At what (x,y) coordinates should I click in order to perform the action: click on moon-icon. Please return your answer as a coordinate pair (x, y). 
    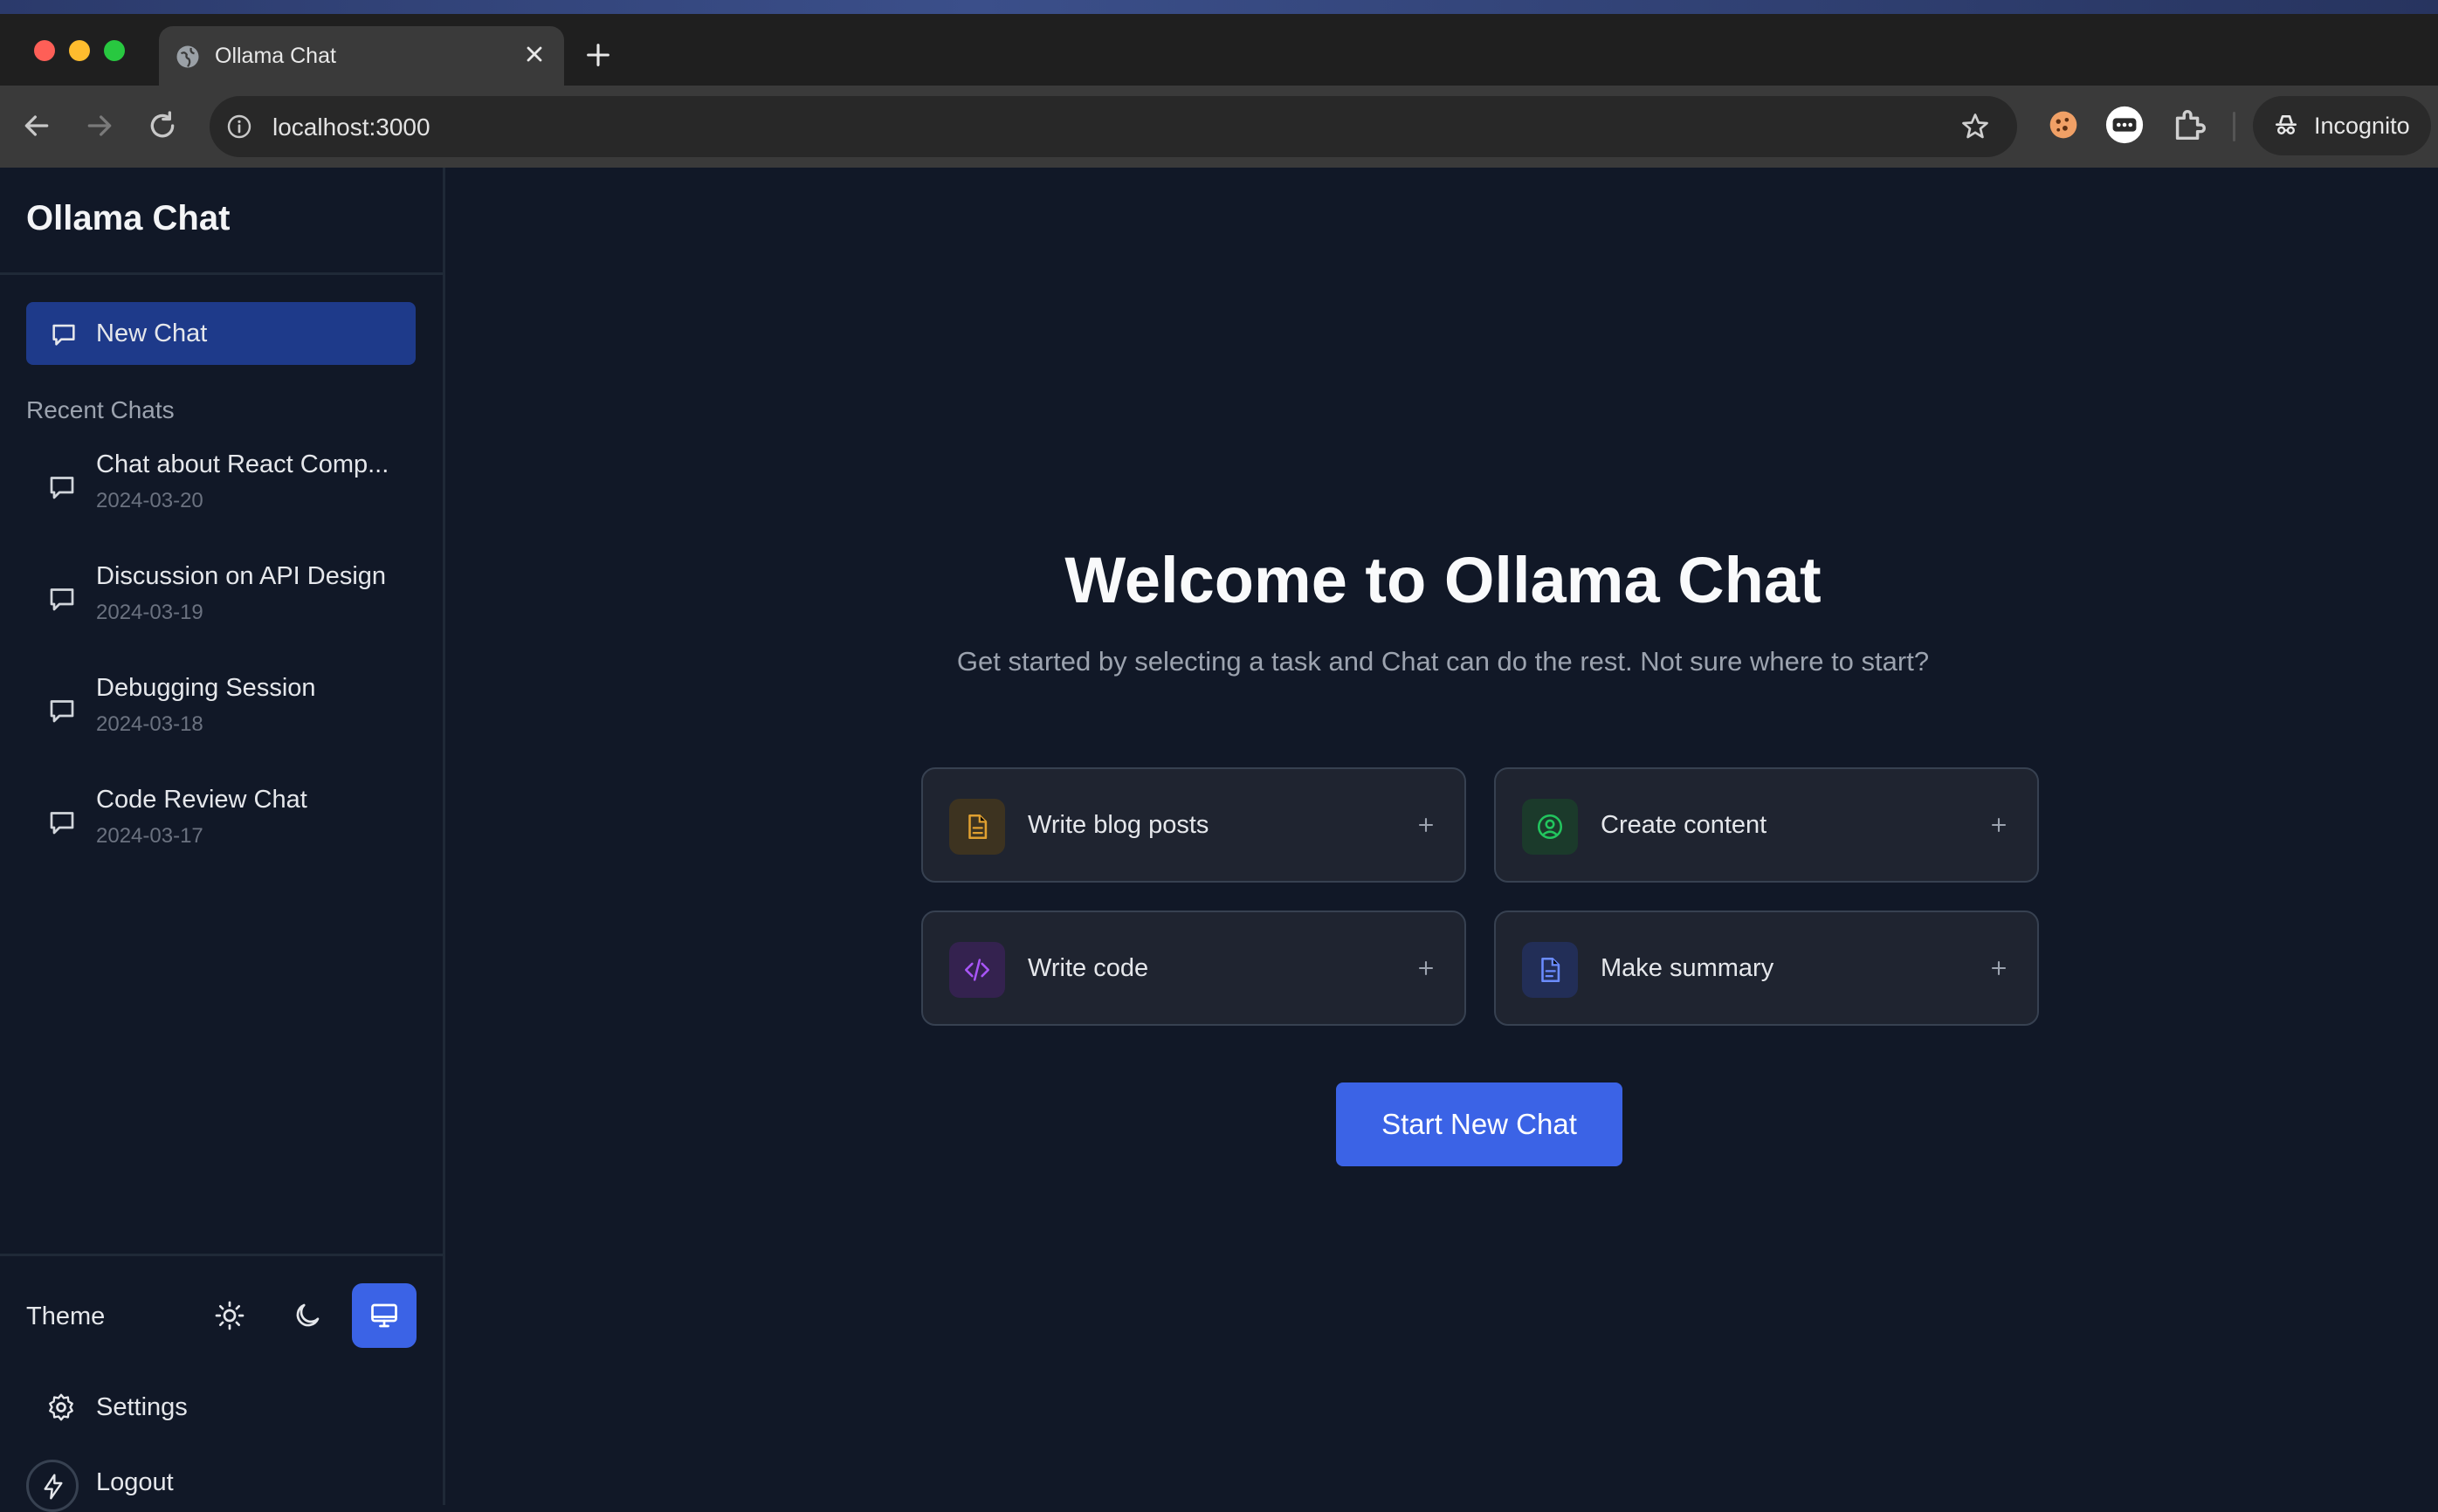
    Looking at the image, I should click on (308, 1315).